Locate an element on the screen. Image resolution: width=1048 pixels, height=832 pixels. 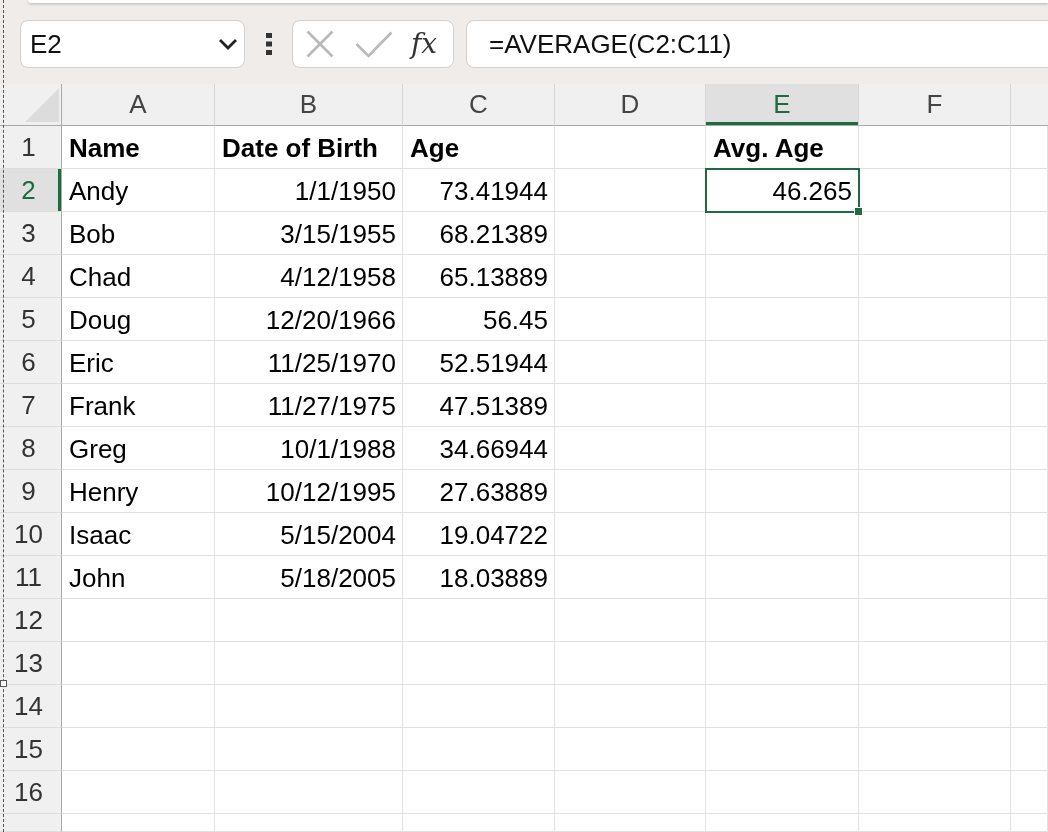
table-cell: 19.04722 is located at coordinates (479, 534).